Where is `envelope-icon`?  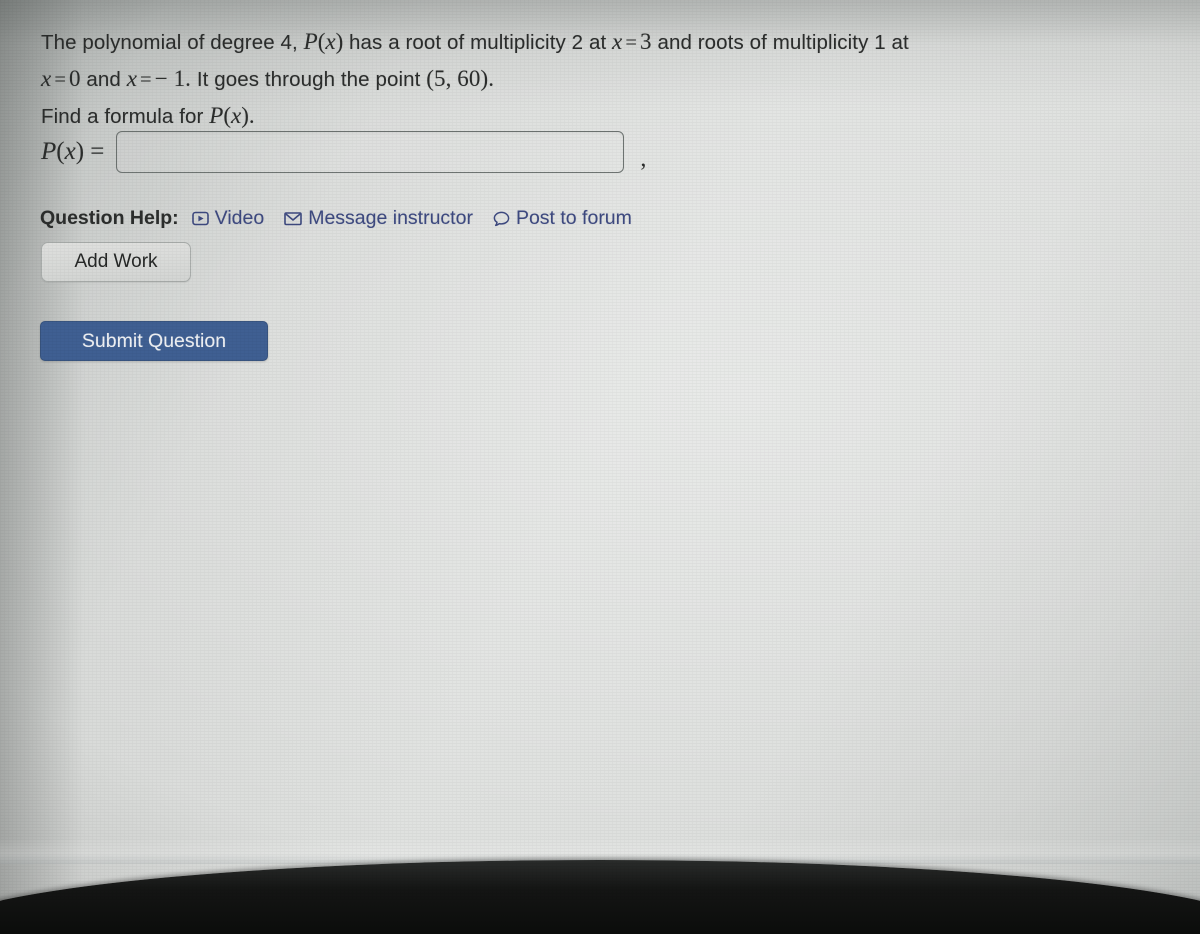 envelope-icon is located at coordinates (293, 218).